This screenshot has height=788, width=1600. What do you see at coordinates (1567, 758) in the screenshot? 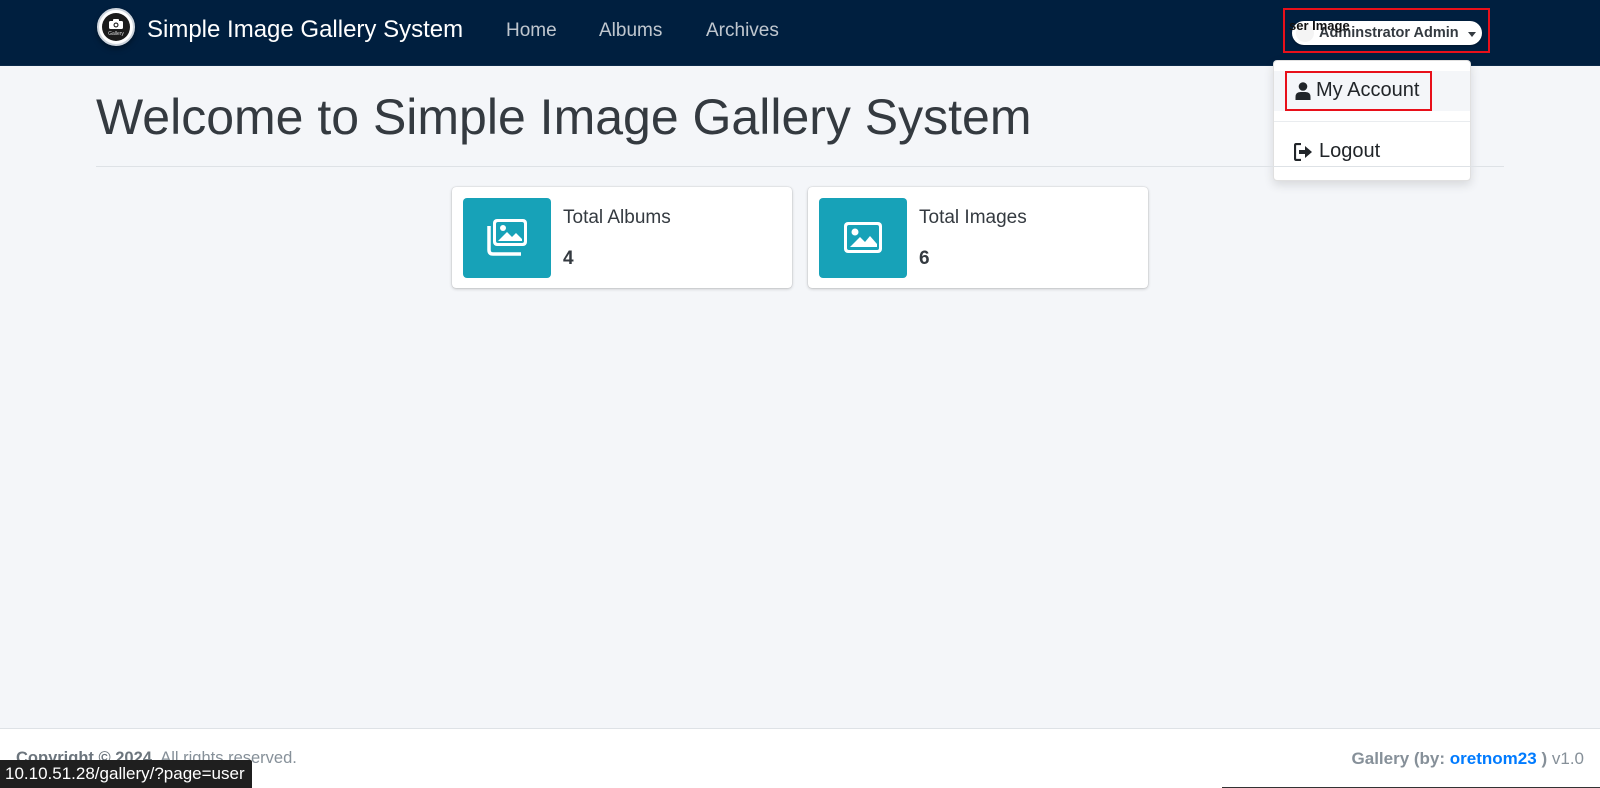
I see `version-label: v1.0` at bounding box center [1567, 758].